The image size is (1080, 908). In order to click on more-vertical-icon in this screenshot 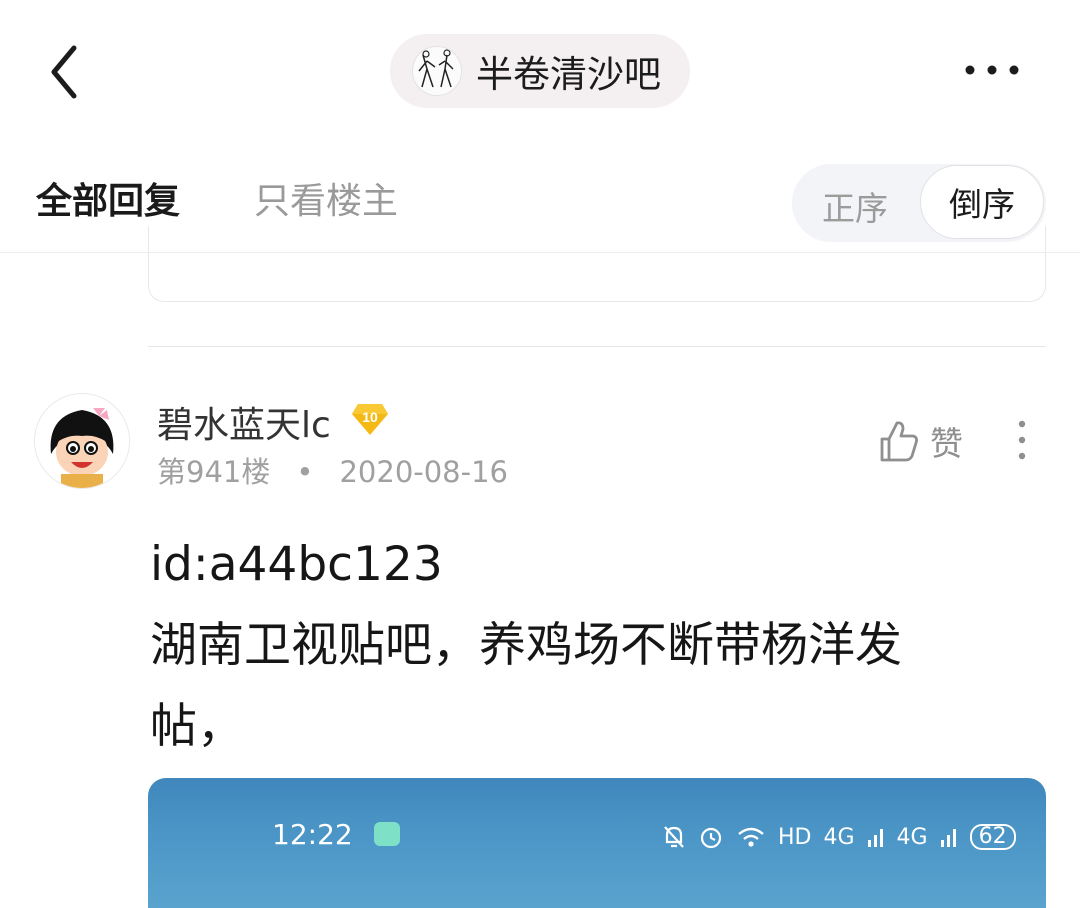, I will do `click(1022, 440)`.